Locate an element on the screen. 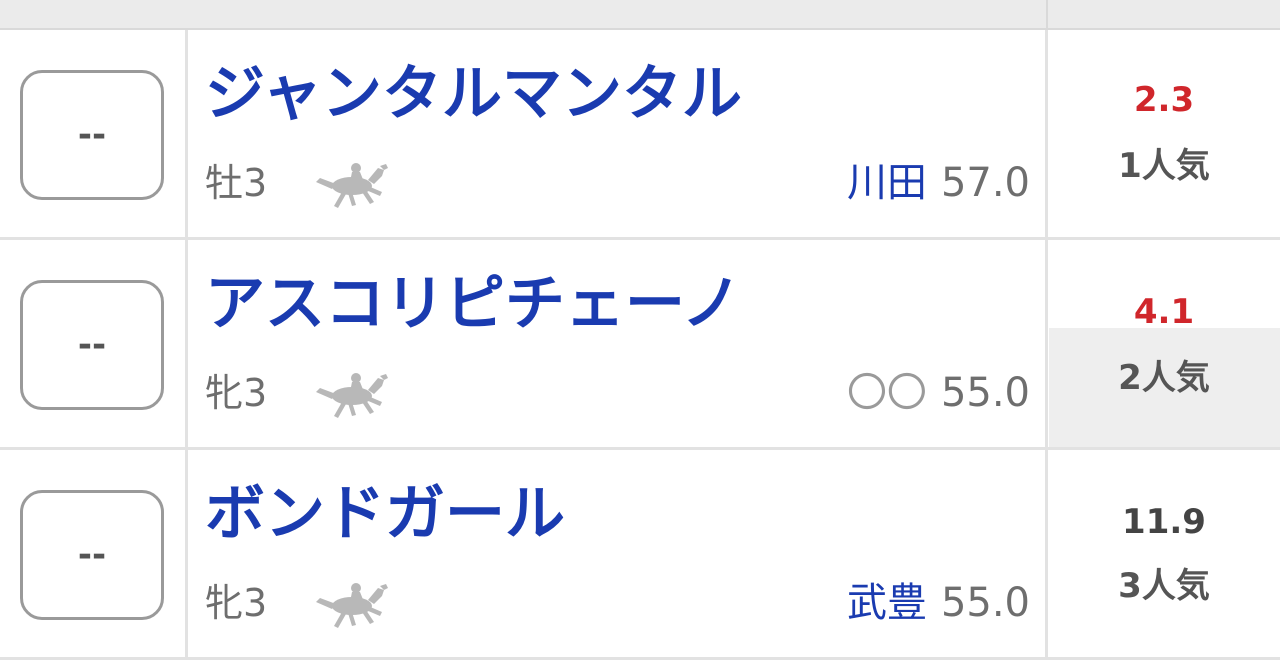 Image resolution: width=1280 pixels, height=670 pixels. popularity-rank: 1人気 is located at coordinates (1164, 166).